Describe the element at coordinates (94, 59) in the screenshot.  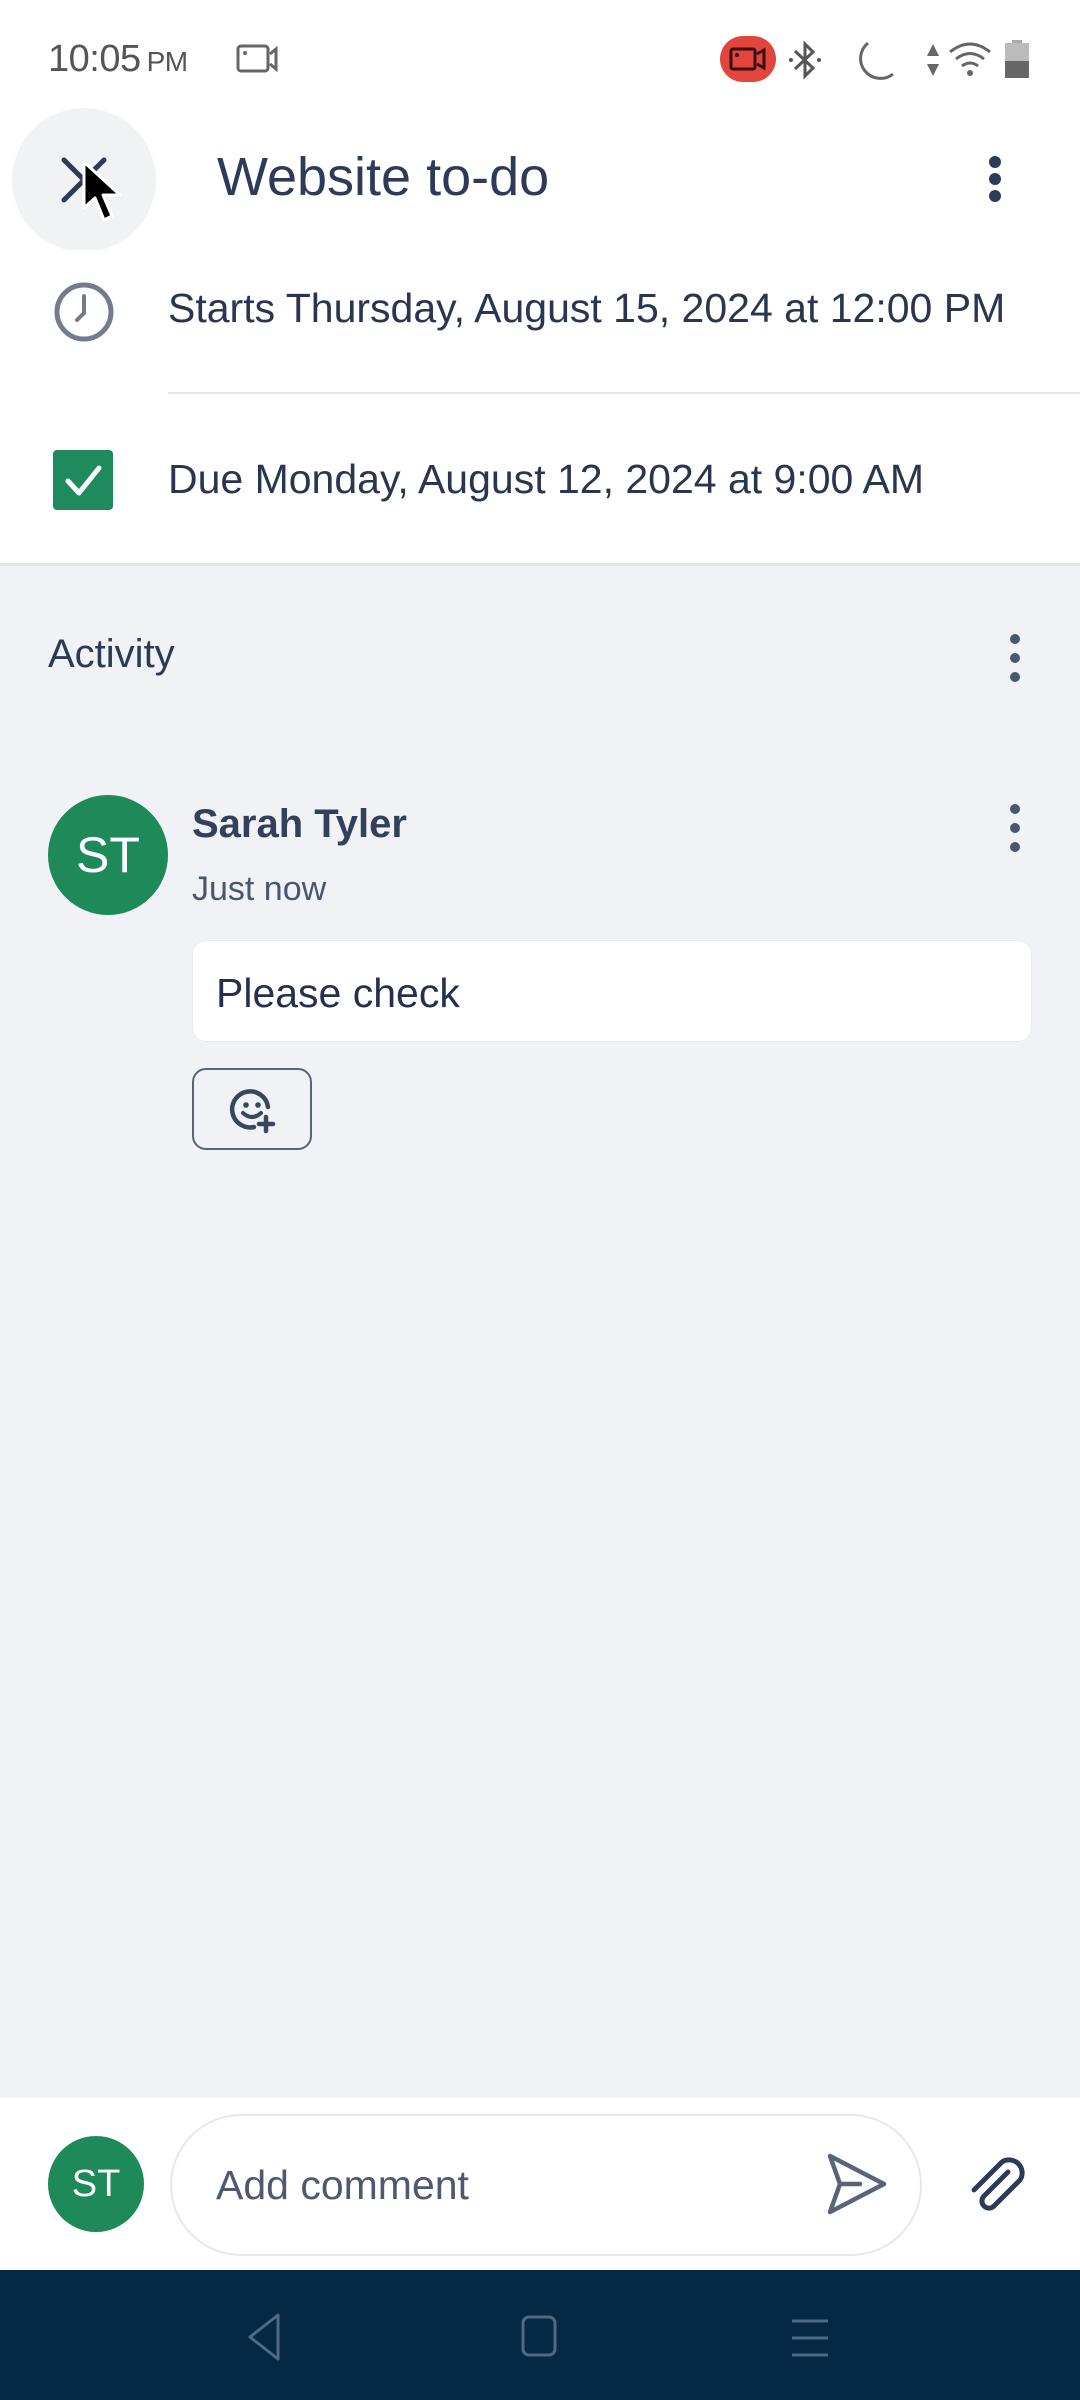
I see `clock-time: 10:05` at that location.